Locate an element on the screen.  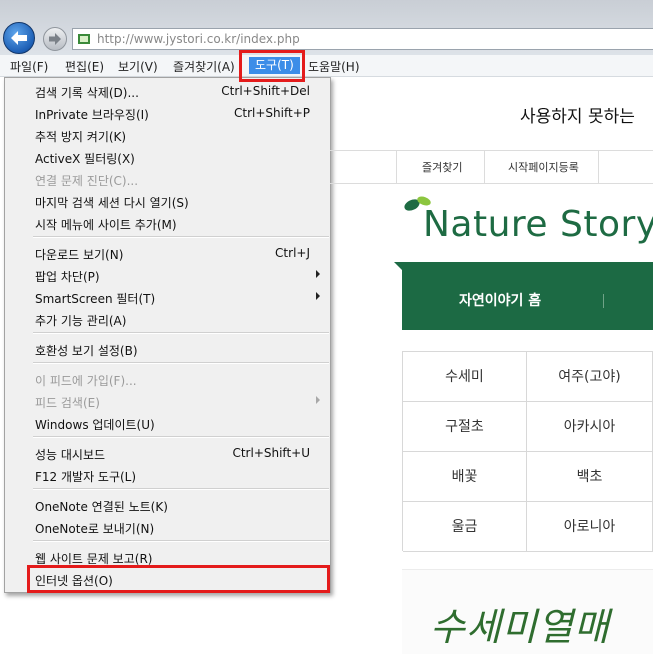
url-text: http://www.jystori.co.kr/index.php is located at coordinates (198, 39).